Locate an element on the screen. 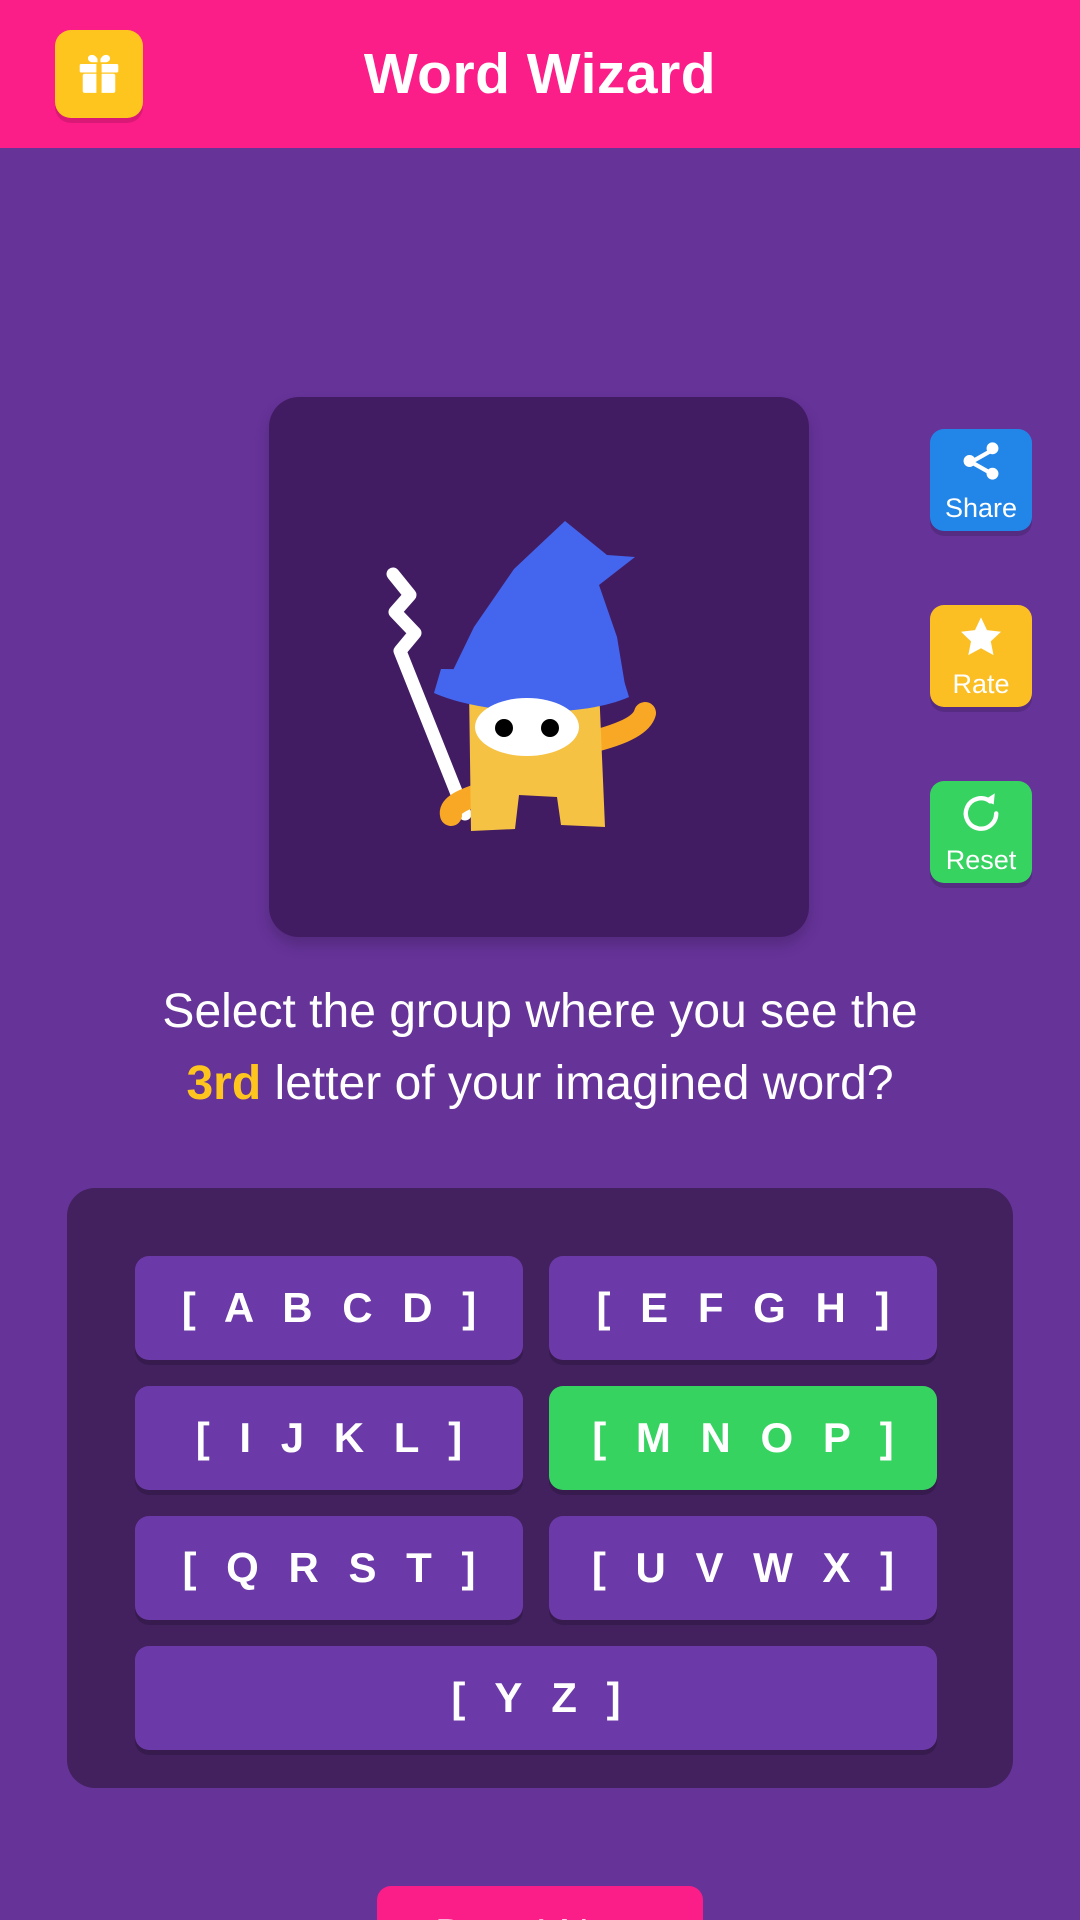 The image size is (1080, 1920). page-title: Word Wizard is located at coordinates (540, 74).